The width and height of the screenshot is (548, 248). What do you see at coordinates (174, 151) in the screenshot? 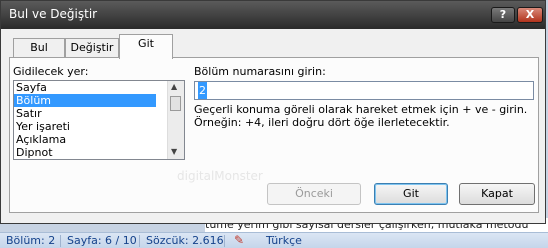
I see `scroll-down-icon: ▼` at bounding box center [174, 151].